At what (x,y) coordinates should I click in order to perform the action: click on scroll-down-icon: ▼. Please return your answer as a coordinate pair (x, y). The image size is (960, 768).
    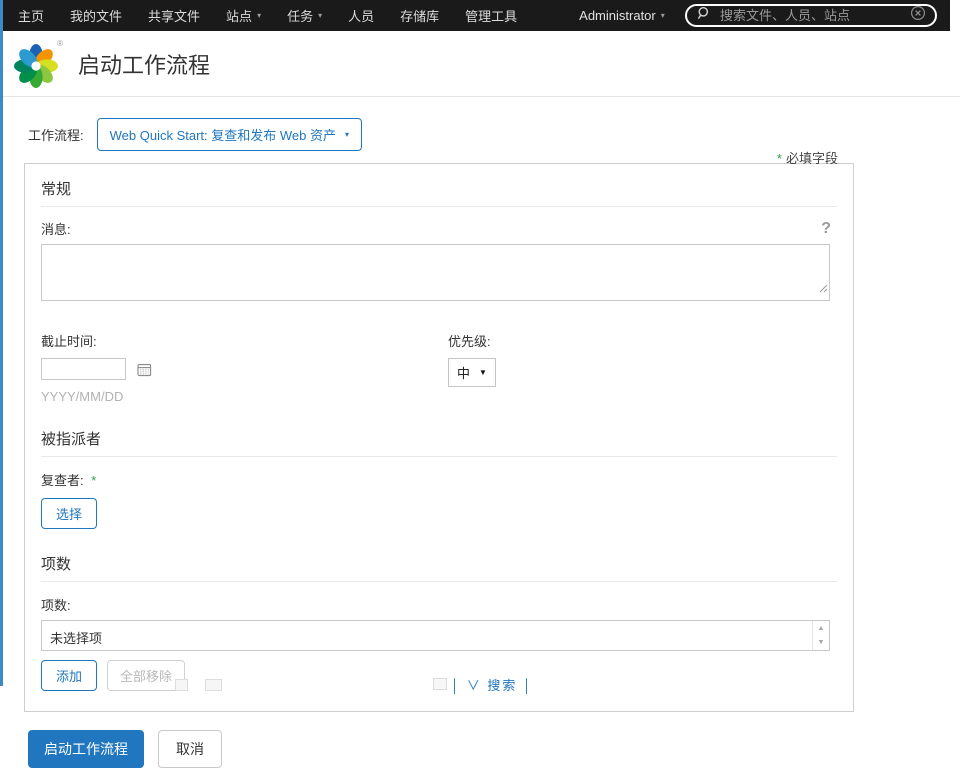
    Looking at the image, I should click on (821, 642).